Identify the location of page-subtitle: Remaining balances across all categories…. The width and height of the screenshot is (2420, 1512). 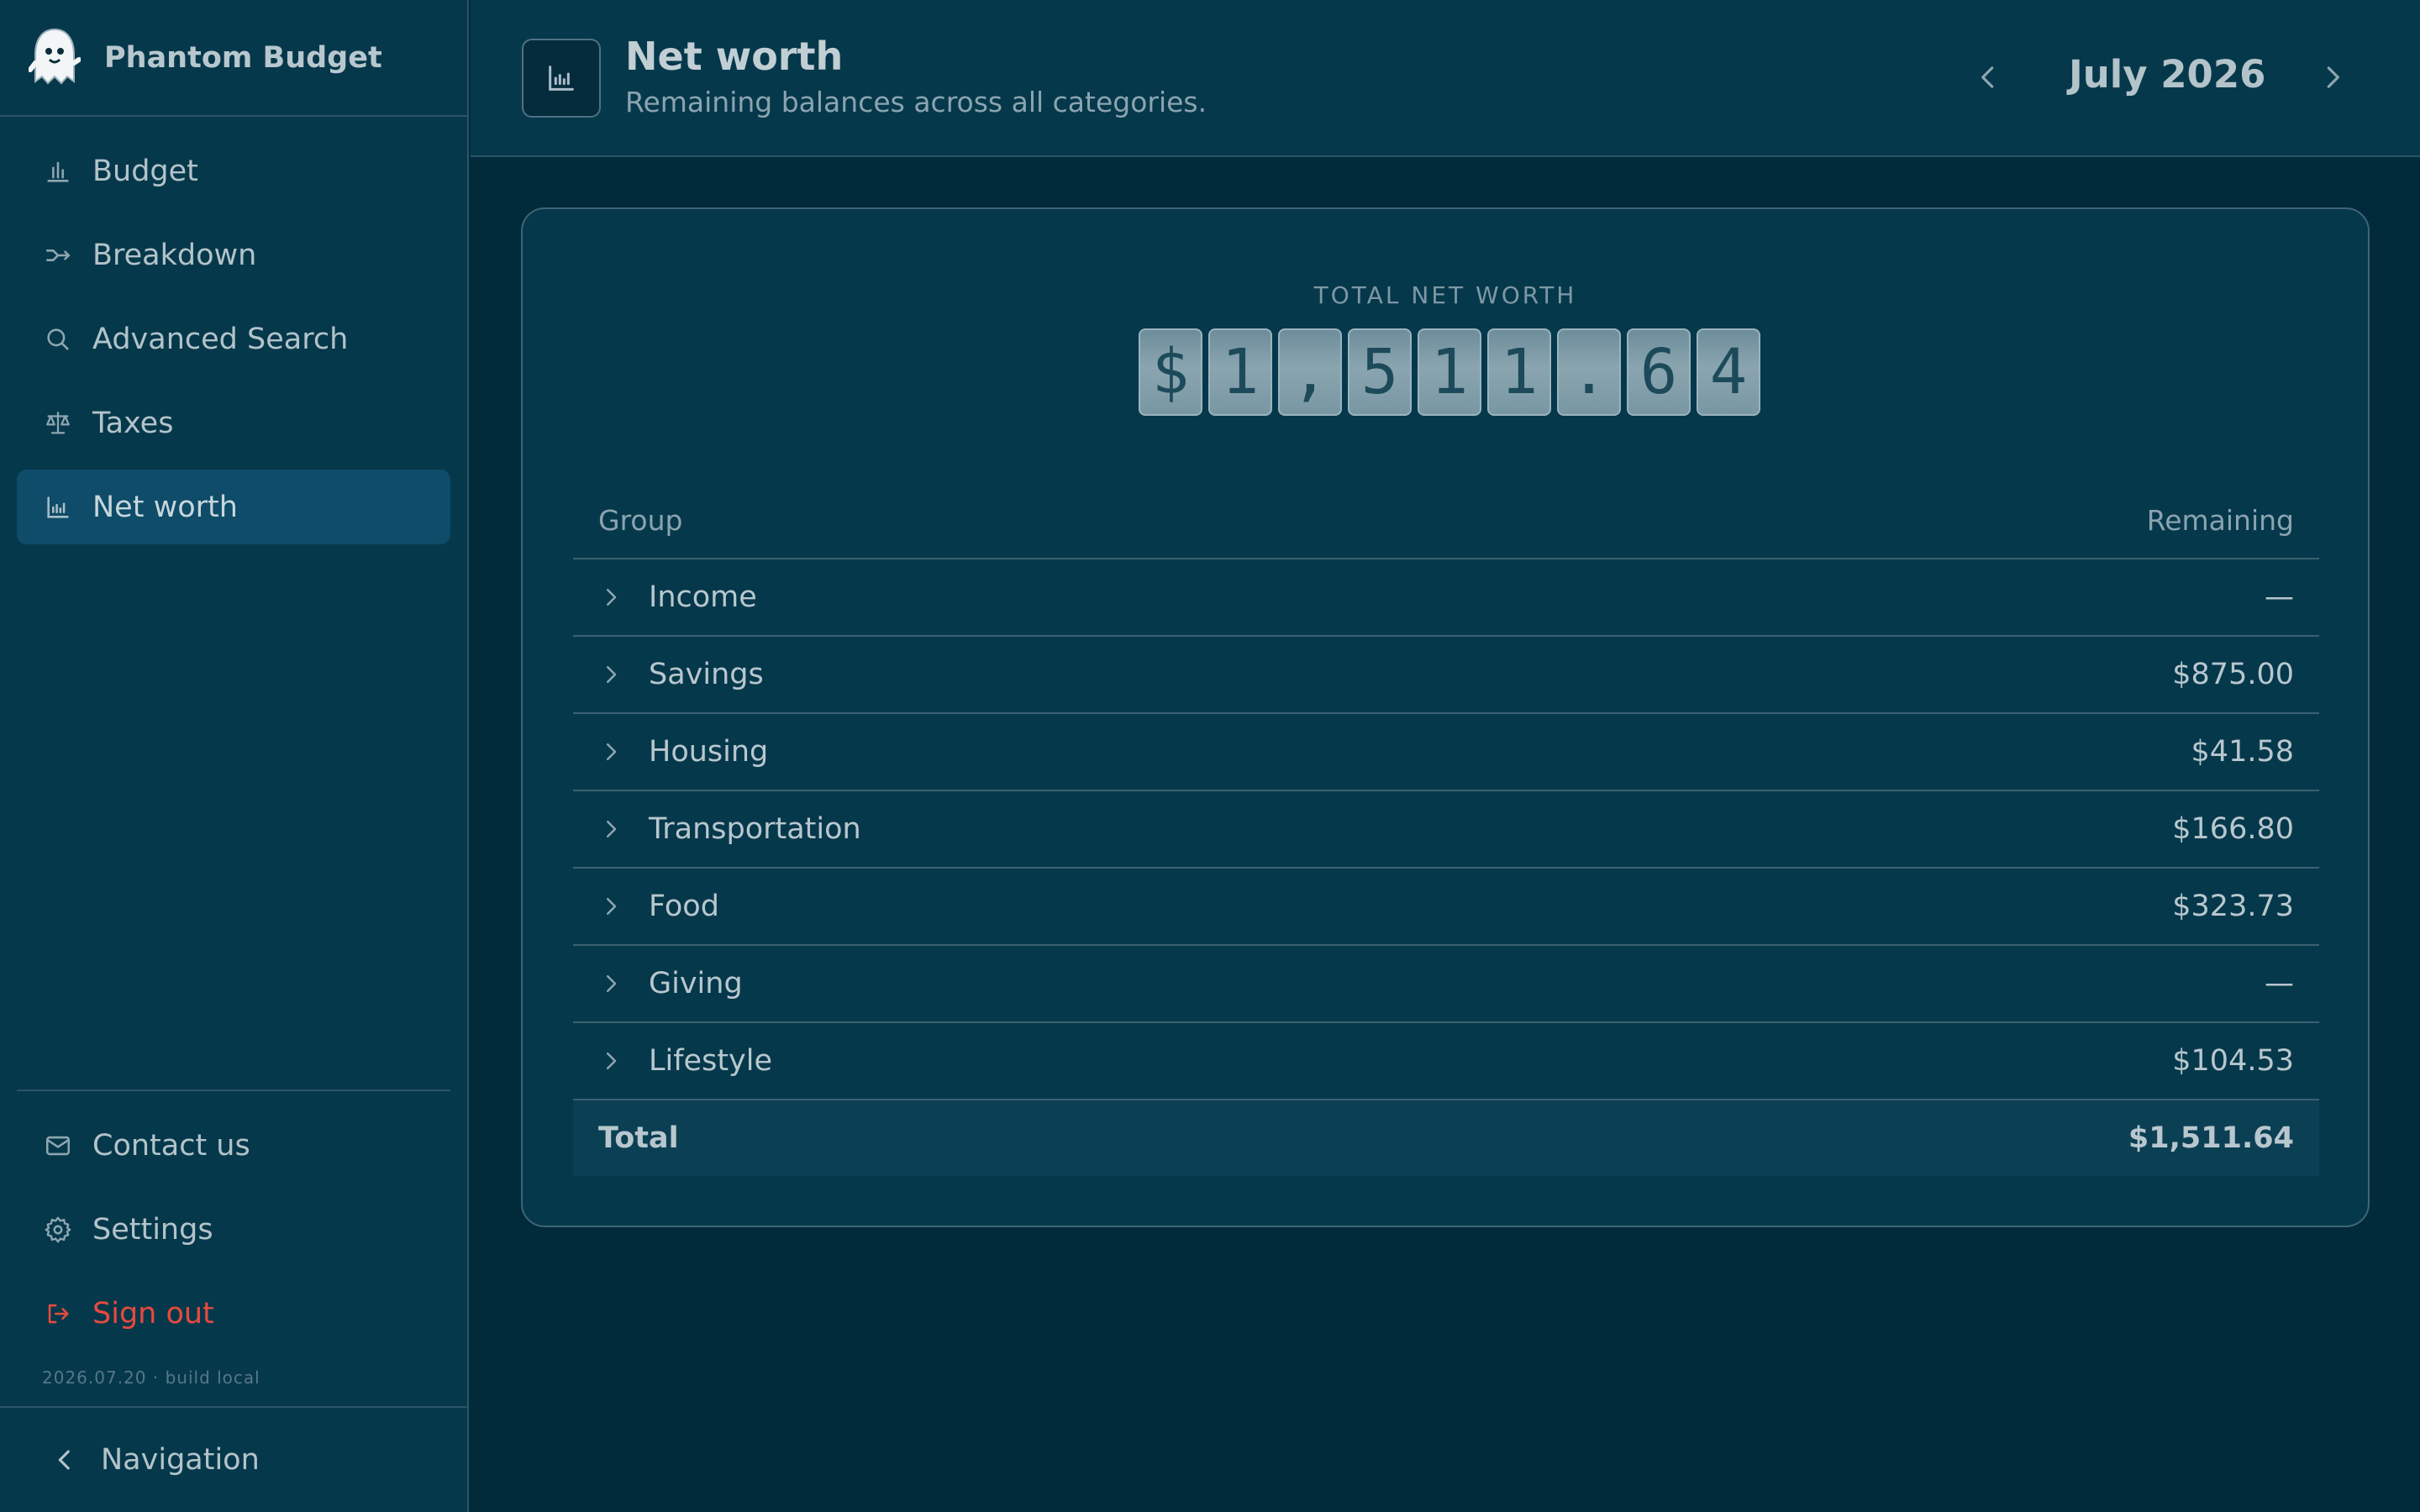
(916, 102).